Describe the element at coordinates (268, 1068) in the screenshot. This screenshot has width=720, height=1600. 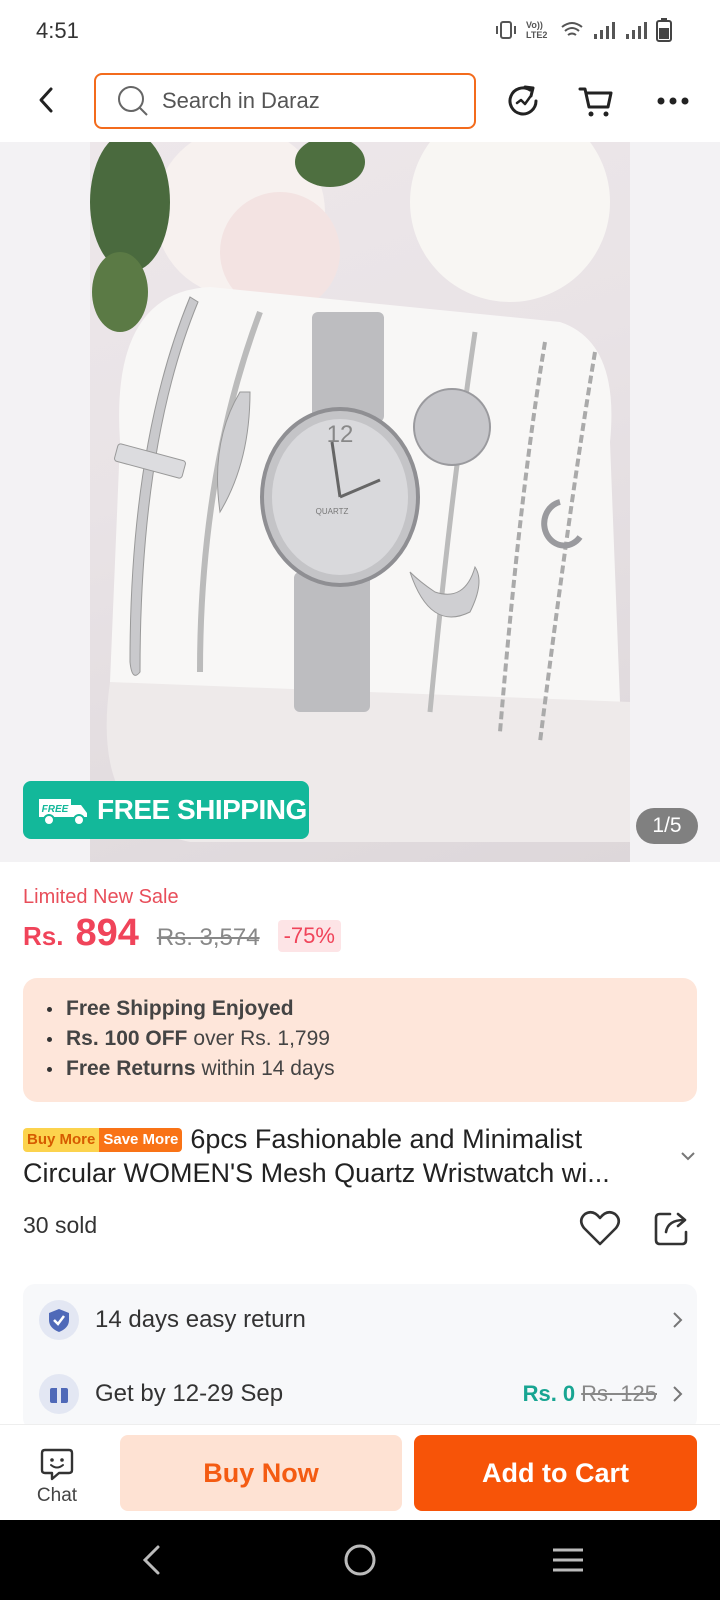
I see `promo-rest: within 14 days` at that location.